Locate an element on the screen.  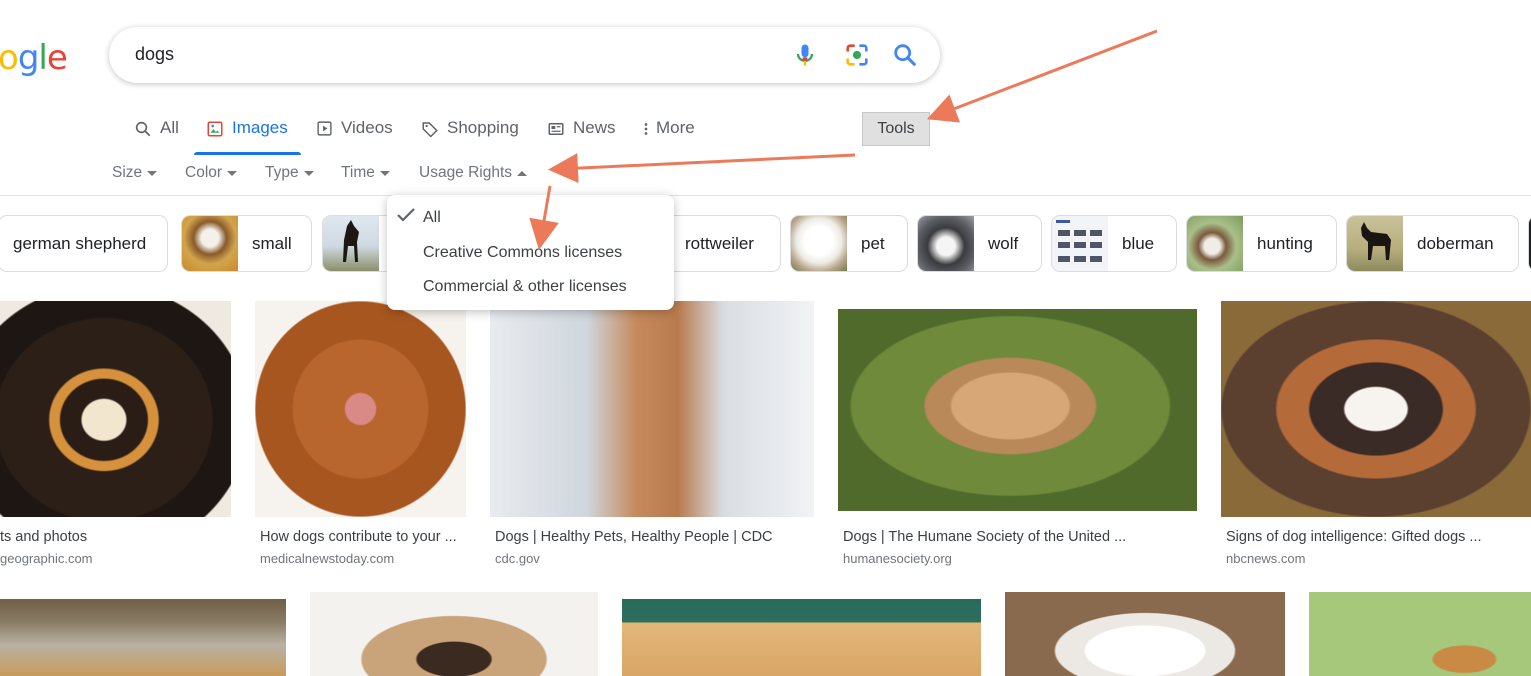
tab-label: Images is located at coordinates (260, 127).